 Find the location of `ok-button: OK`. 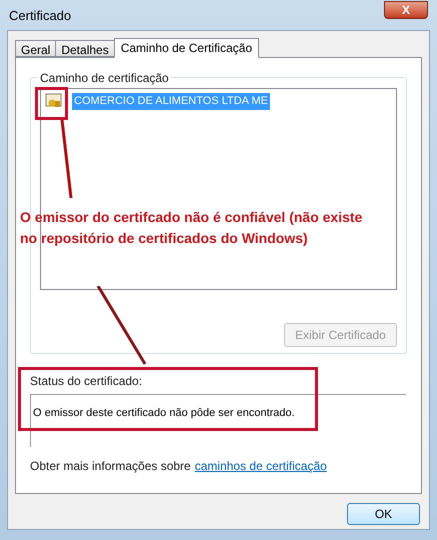

ok-button: OK is located at coordinates (383, 514).